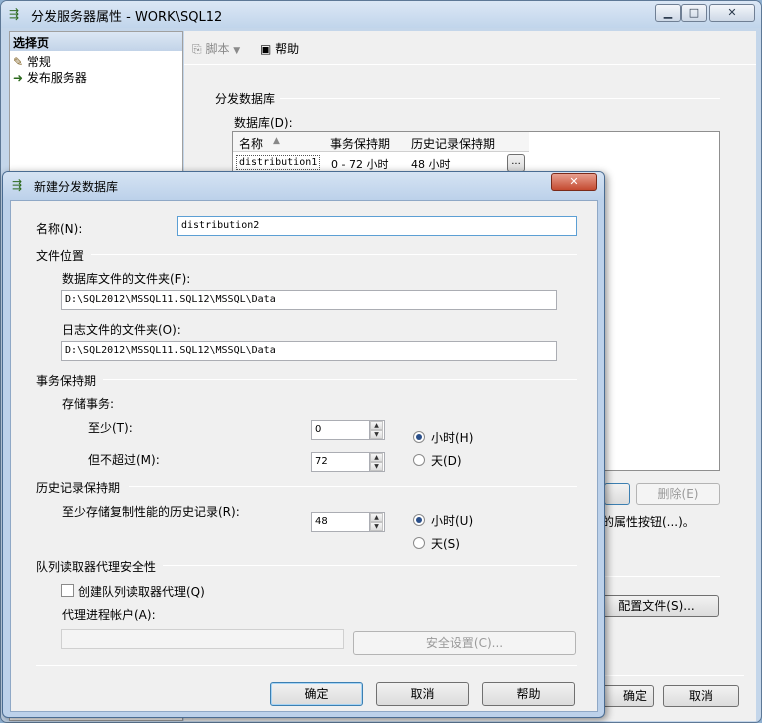 The image size is (762, 723). What do you see at coordinates (431, 164) in the screenshot?
I see `grid-cell-history: 48 小时` at bounding box center [431, 164].